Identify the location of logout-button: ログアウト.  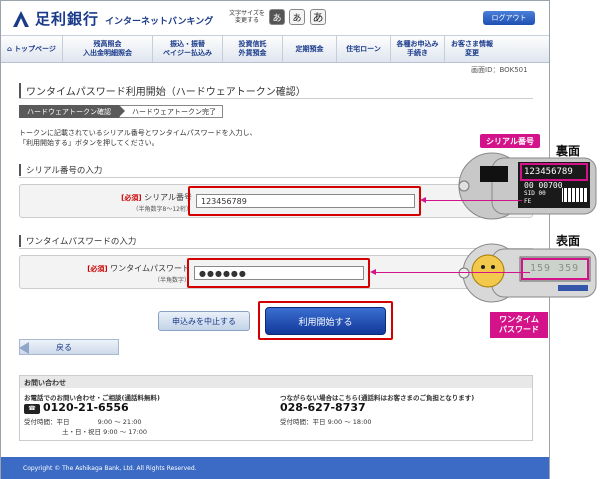
(509, 18).